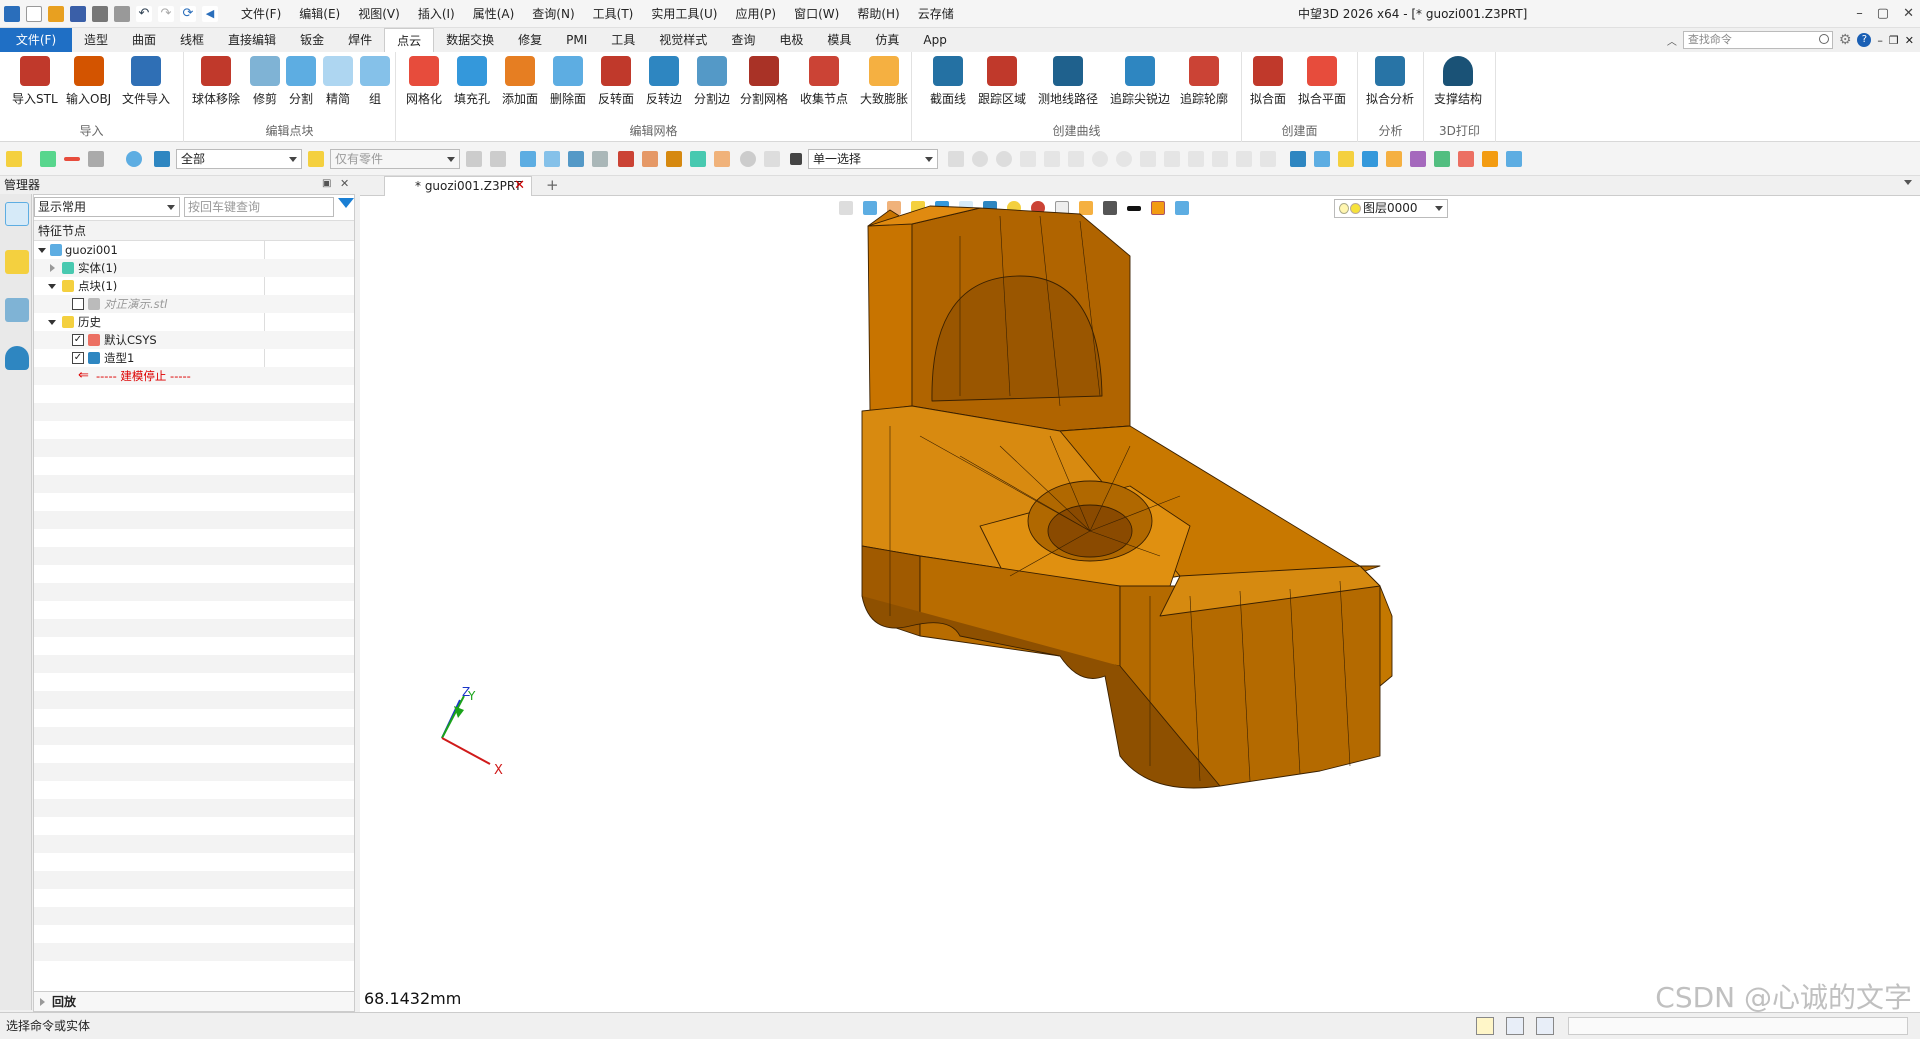 The width and height of the screenshot is (1920, 1039). What do you see at coordinates (948, 81) in the screenshot?
I see `section-line-button: 截面线` at bounding box center [948, 81].